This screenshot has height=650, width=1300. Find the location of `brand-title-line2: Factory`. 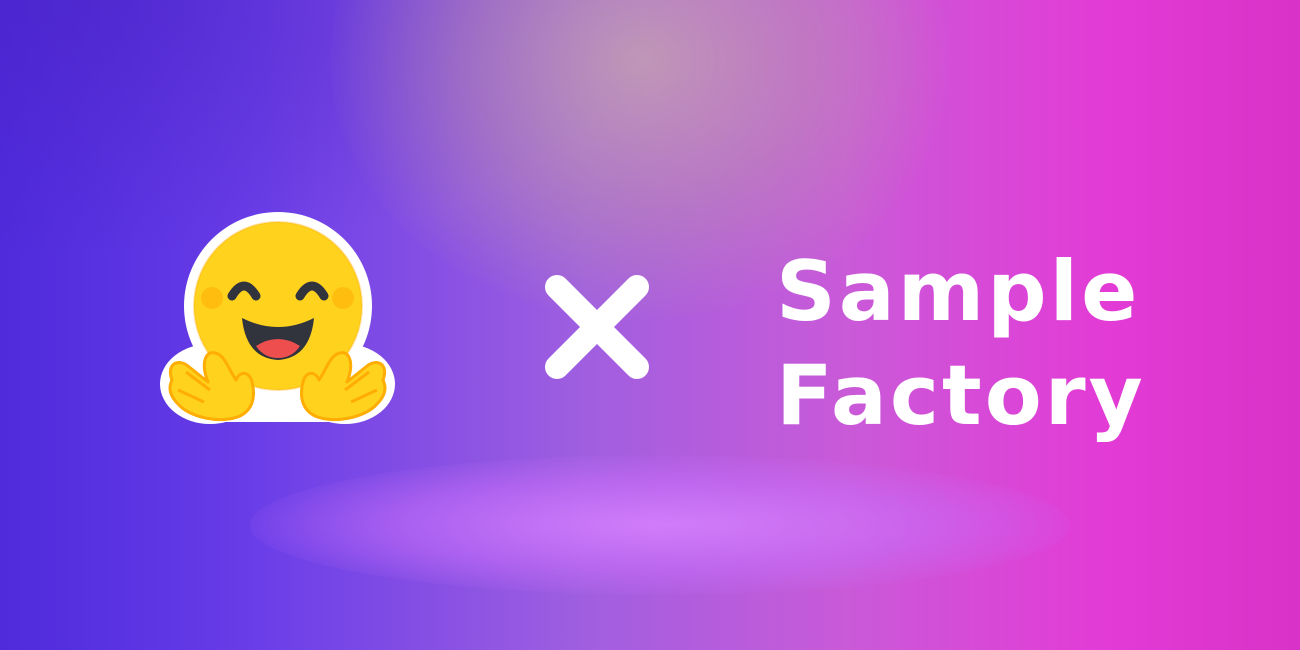

brand-title-line2: Factory is located at coordinates (961, 395).